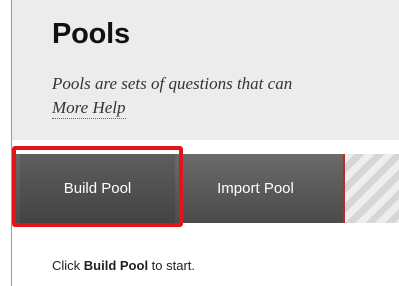 This screenshot has height=286, width=399. What do you see at coordinates (172, 83) in the screenshot?
I see `page-description: Pools are sets of questions that can` at bounding box center [172, 83].